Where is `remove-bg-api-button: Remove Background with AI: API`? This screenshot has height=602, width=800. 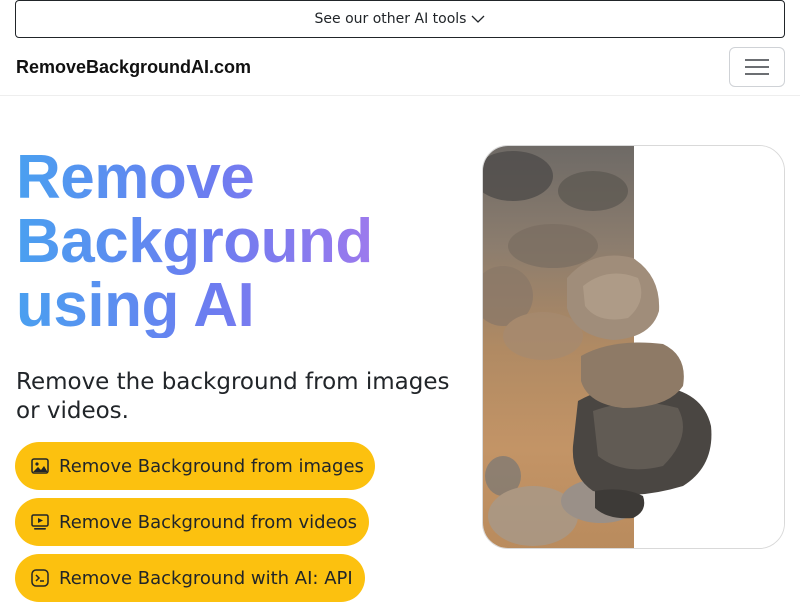
remove-bg-api-button: Remove Background with AI: API is located at coordinates (190, 578).